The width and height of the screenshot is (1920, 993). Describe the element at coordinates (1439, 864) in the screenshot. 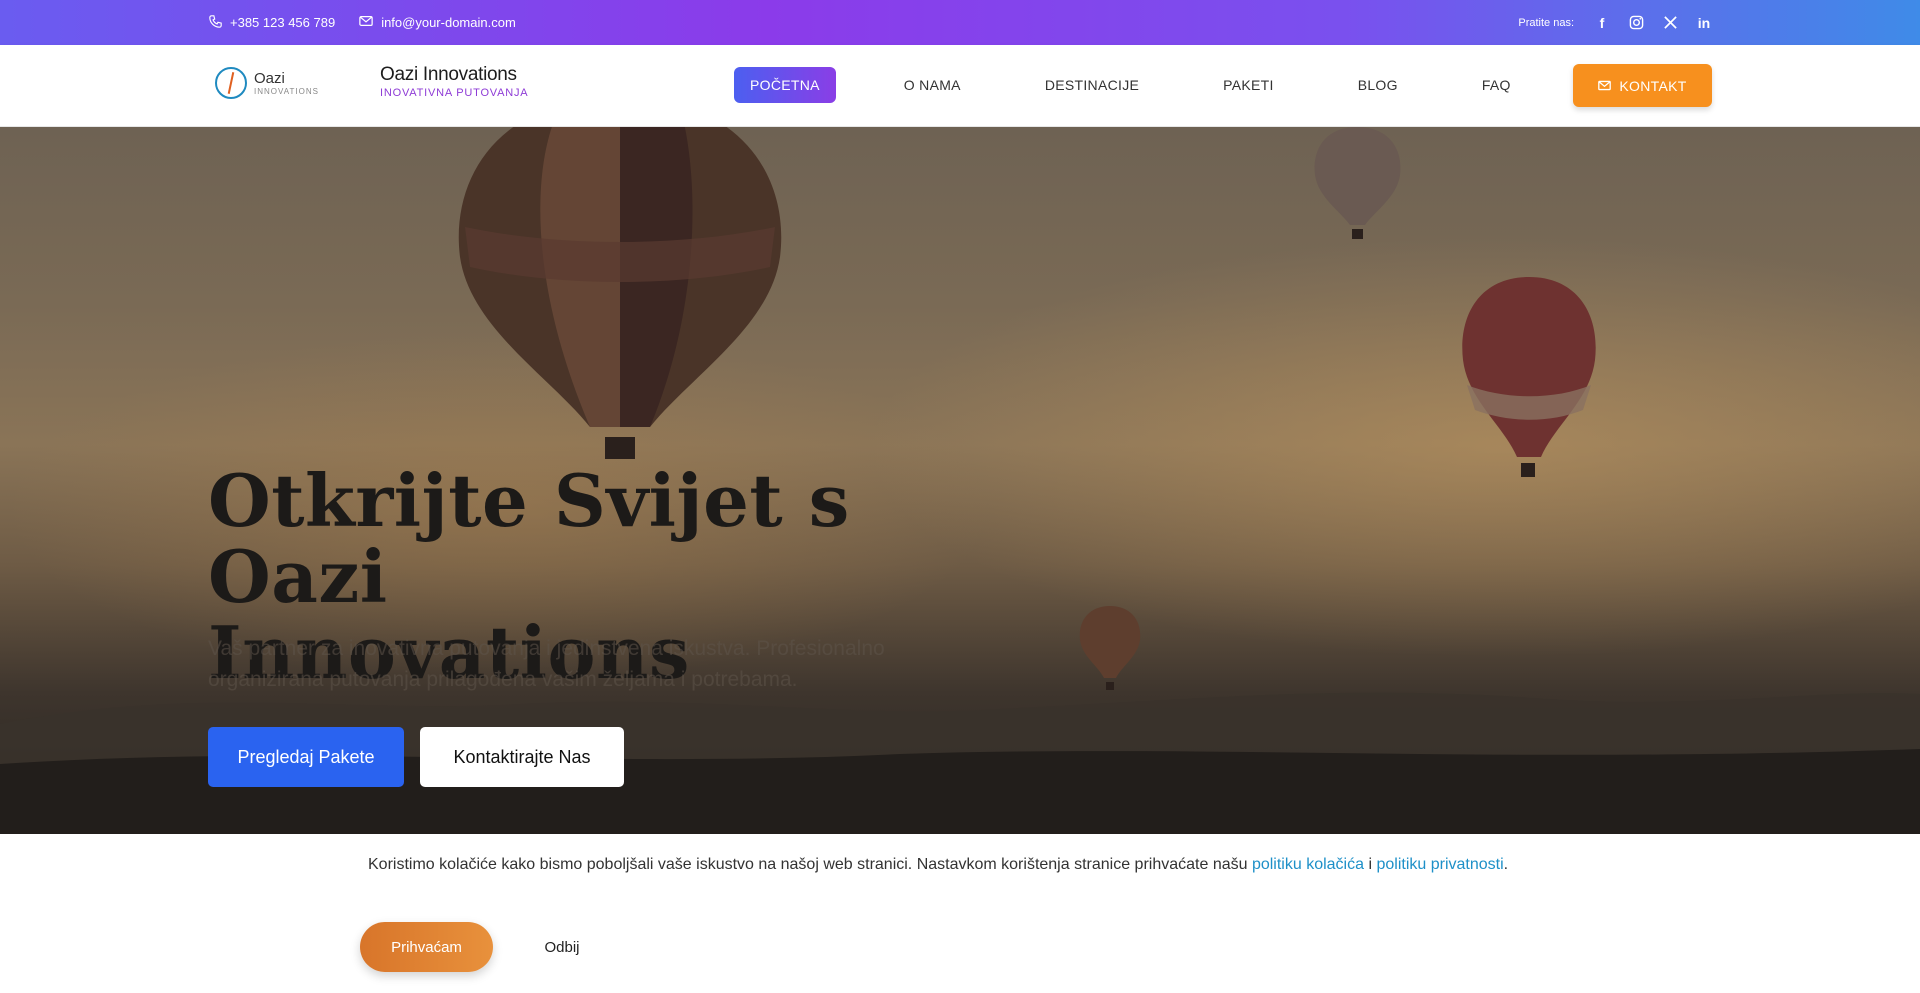

I see `privacy-policy-link: politiku privatnosti` at that location.